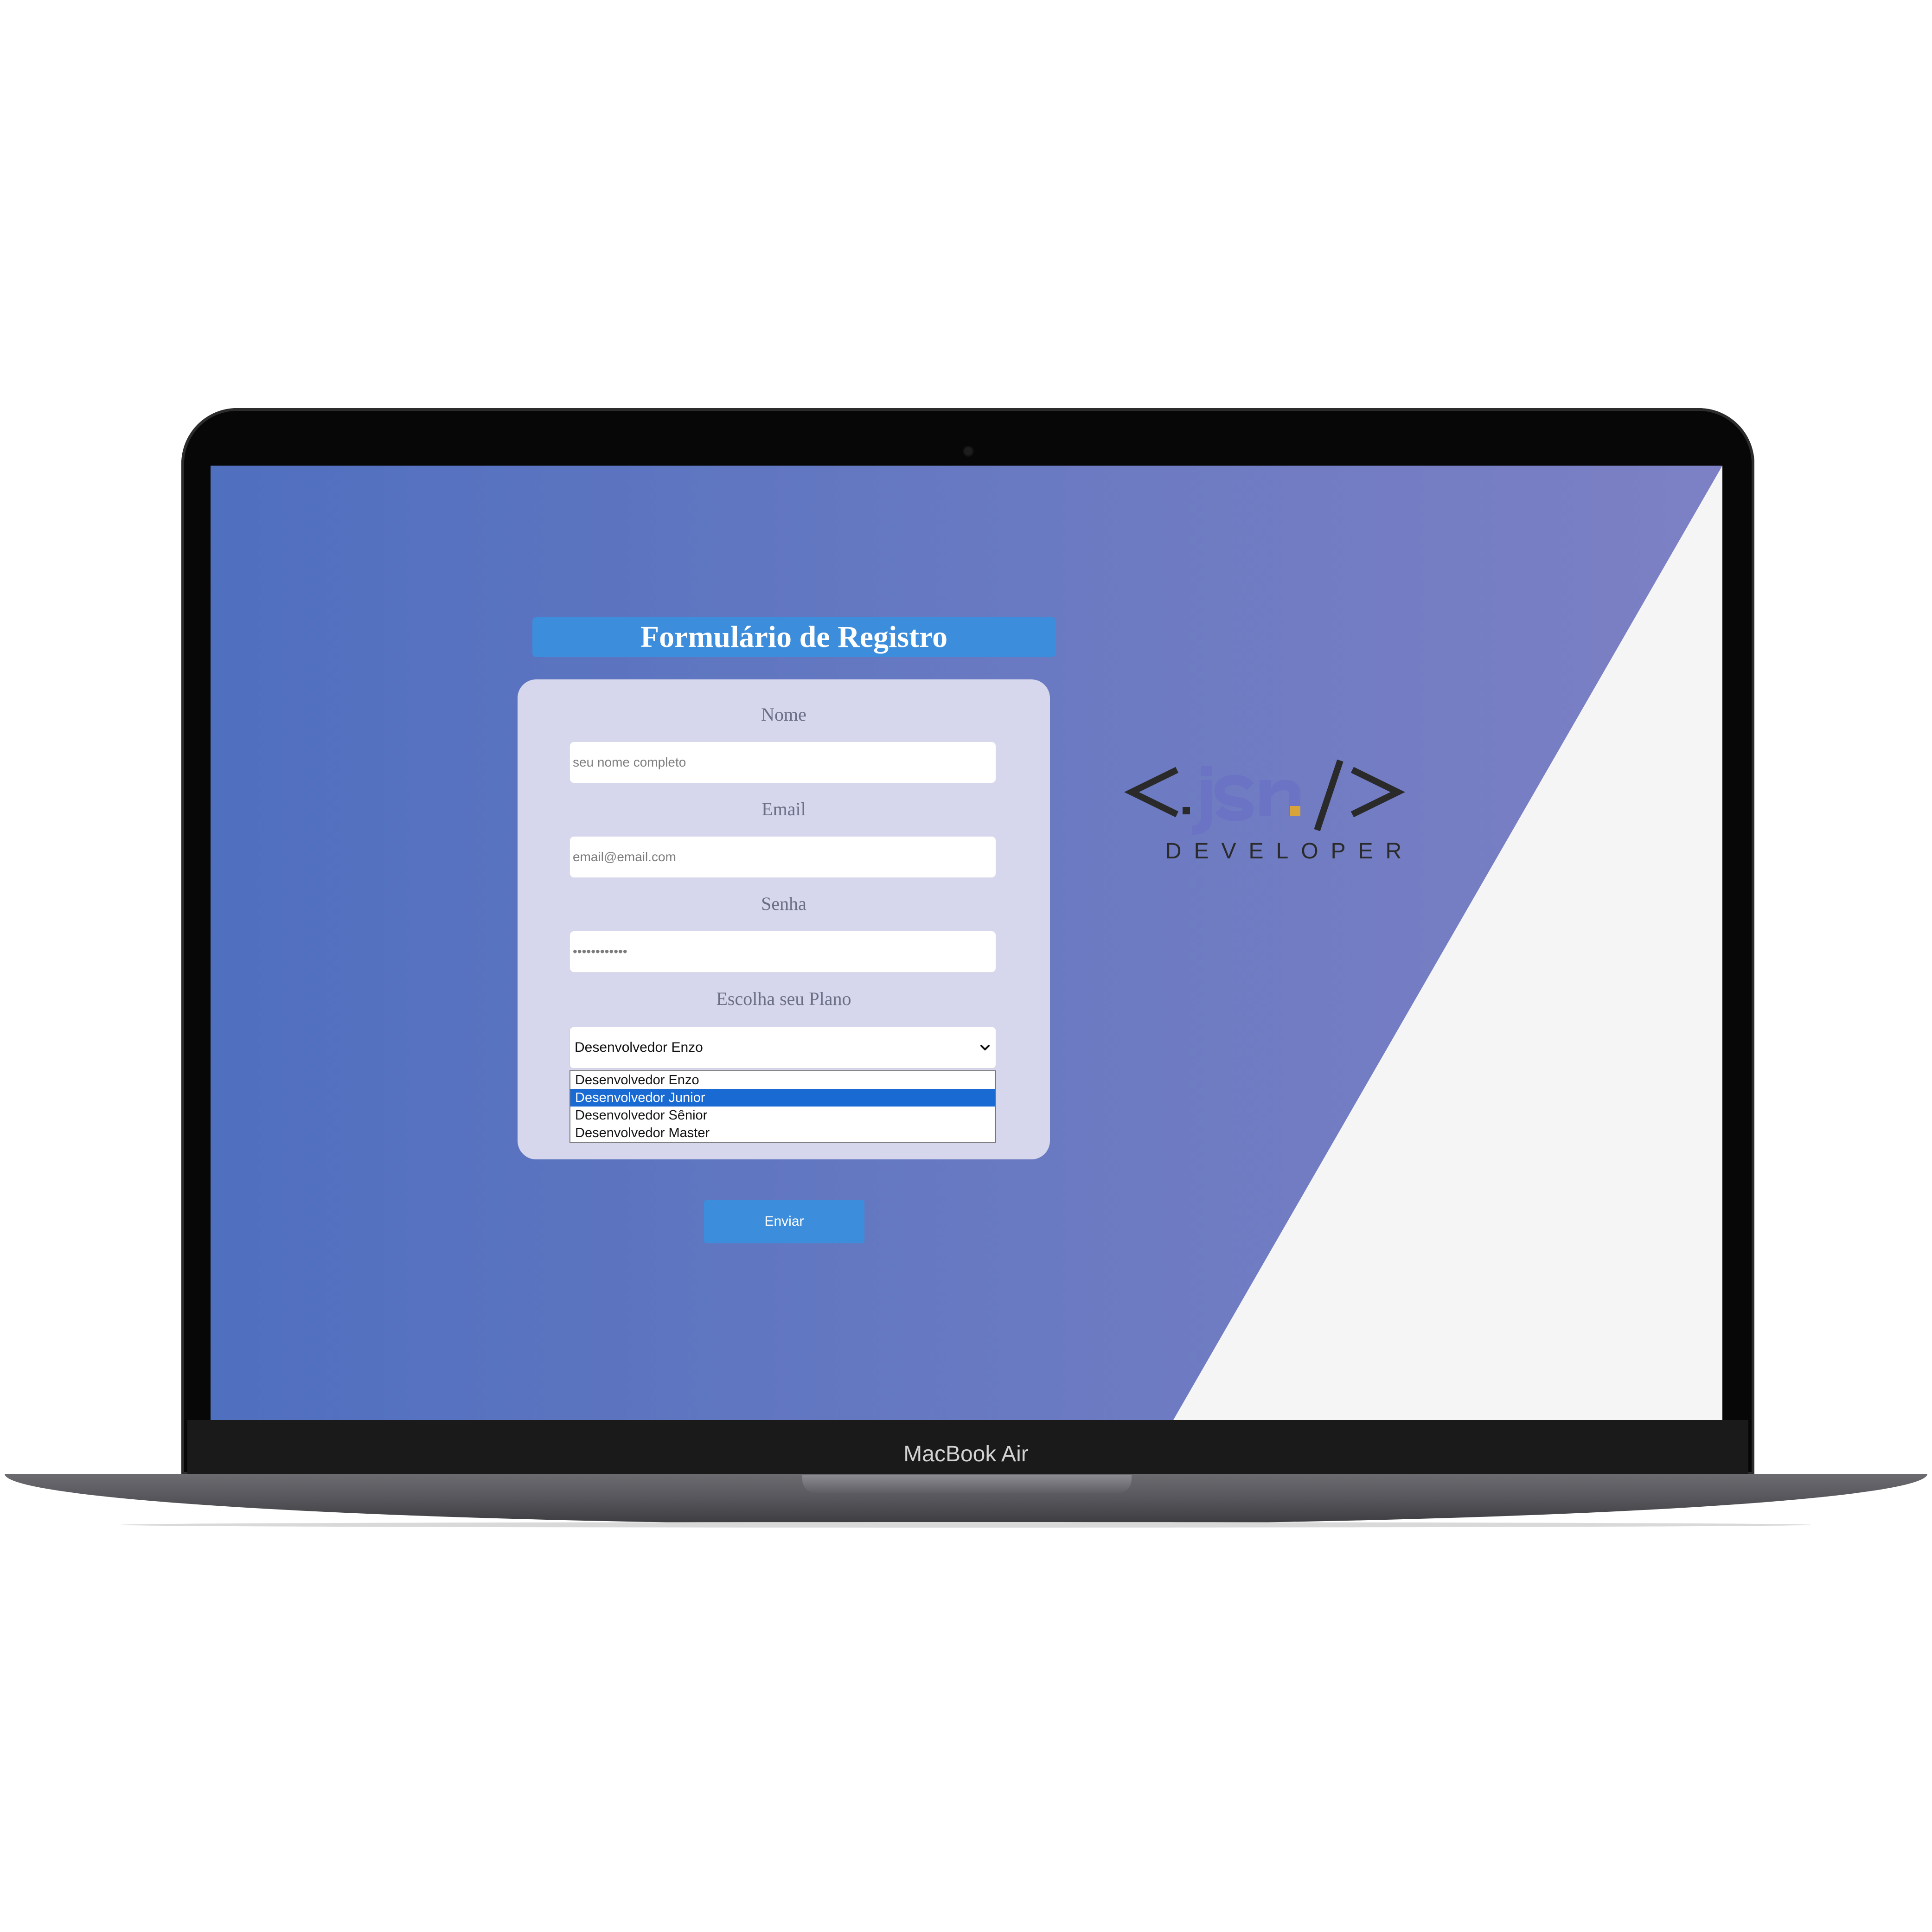 This screenshot has width=1932, height=1932. What do you see at coordinates (782, 1115) in the screenshot?
I see `plan-option: Desenvolvedor Sênior` at bounding box center [782, 1115].